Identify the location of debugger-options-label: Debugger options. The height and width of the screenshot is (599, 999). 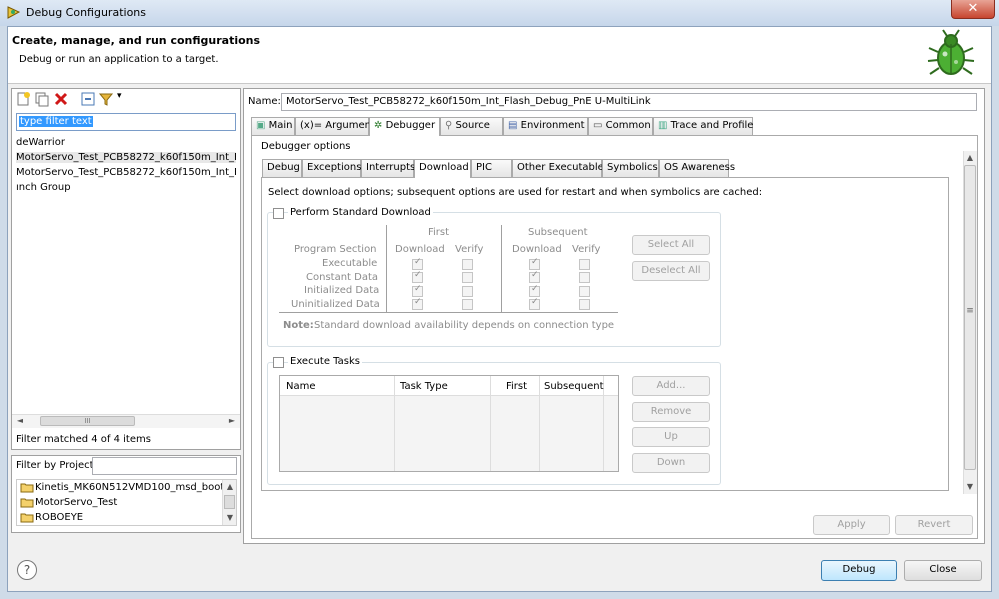
(306, 146).